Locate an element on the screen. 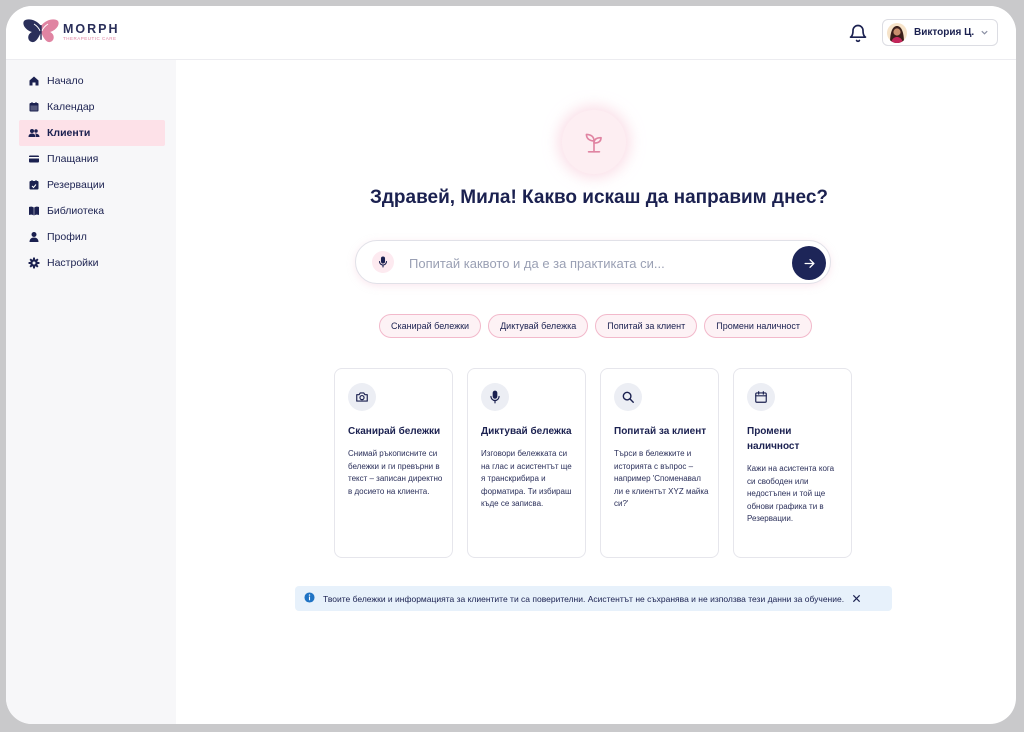  hero-badge is located at coordinates (594, 142).